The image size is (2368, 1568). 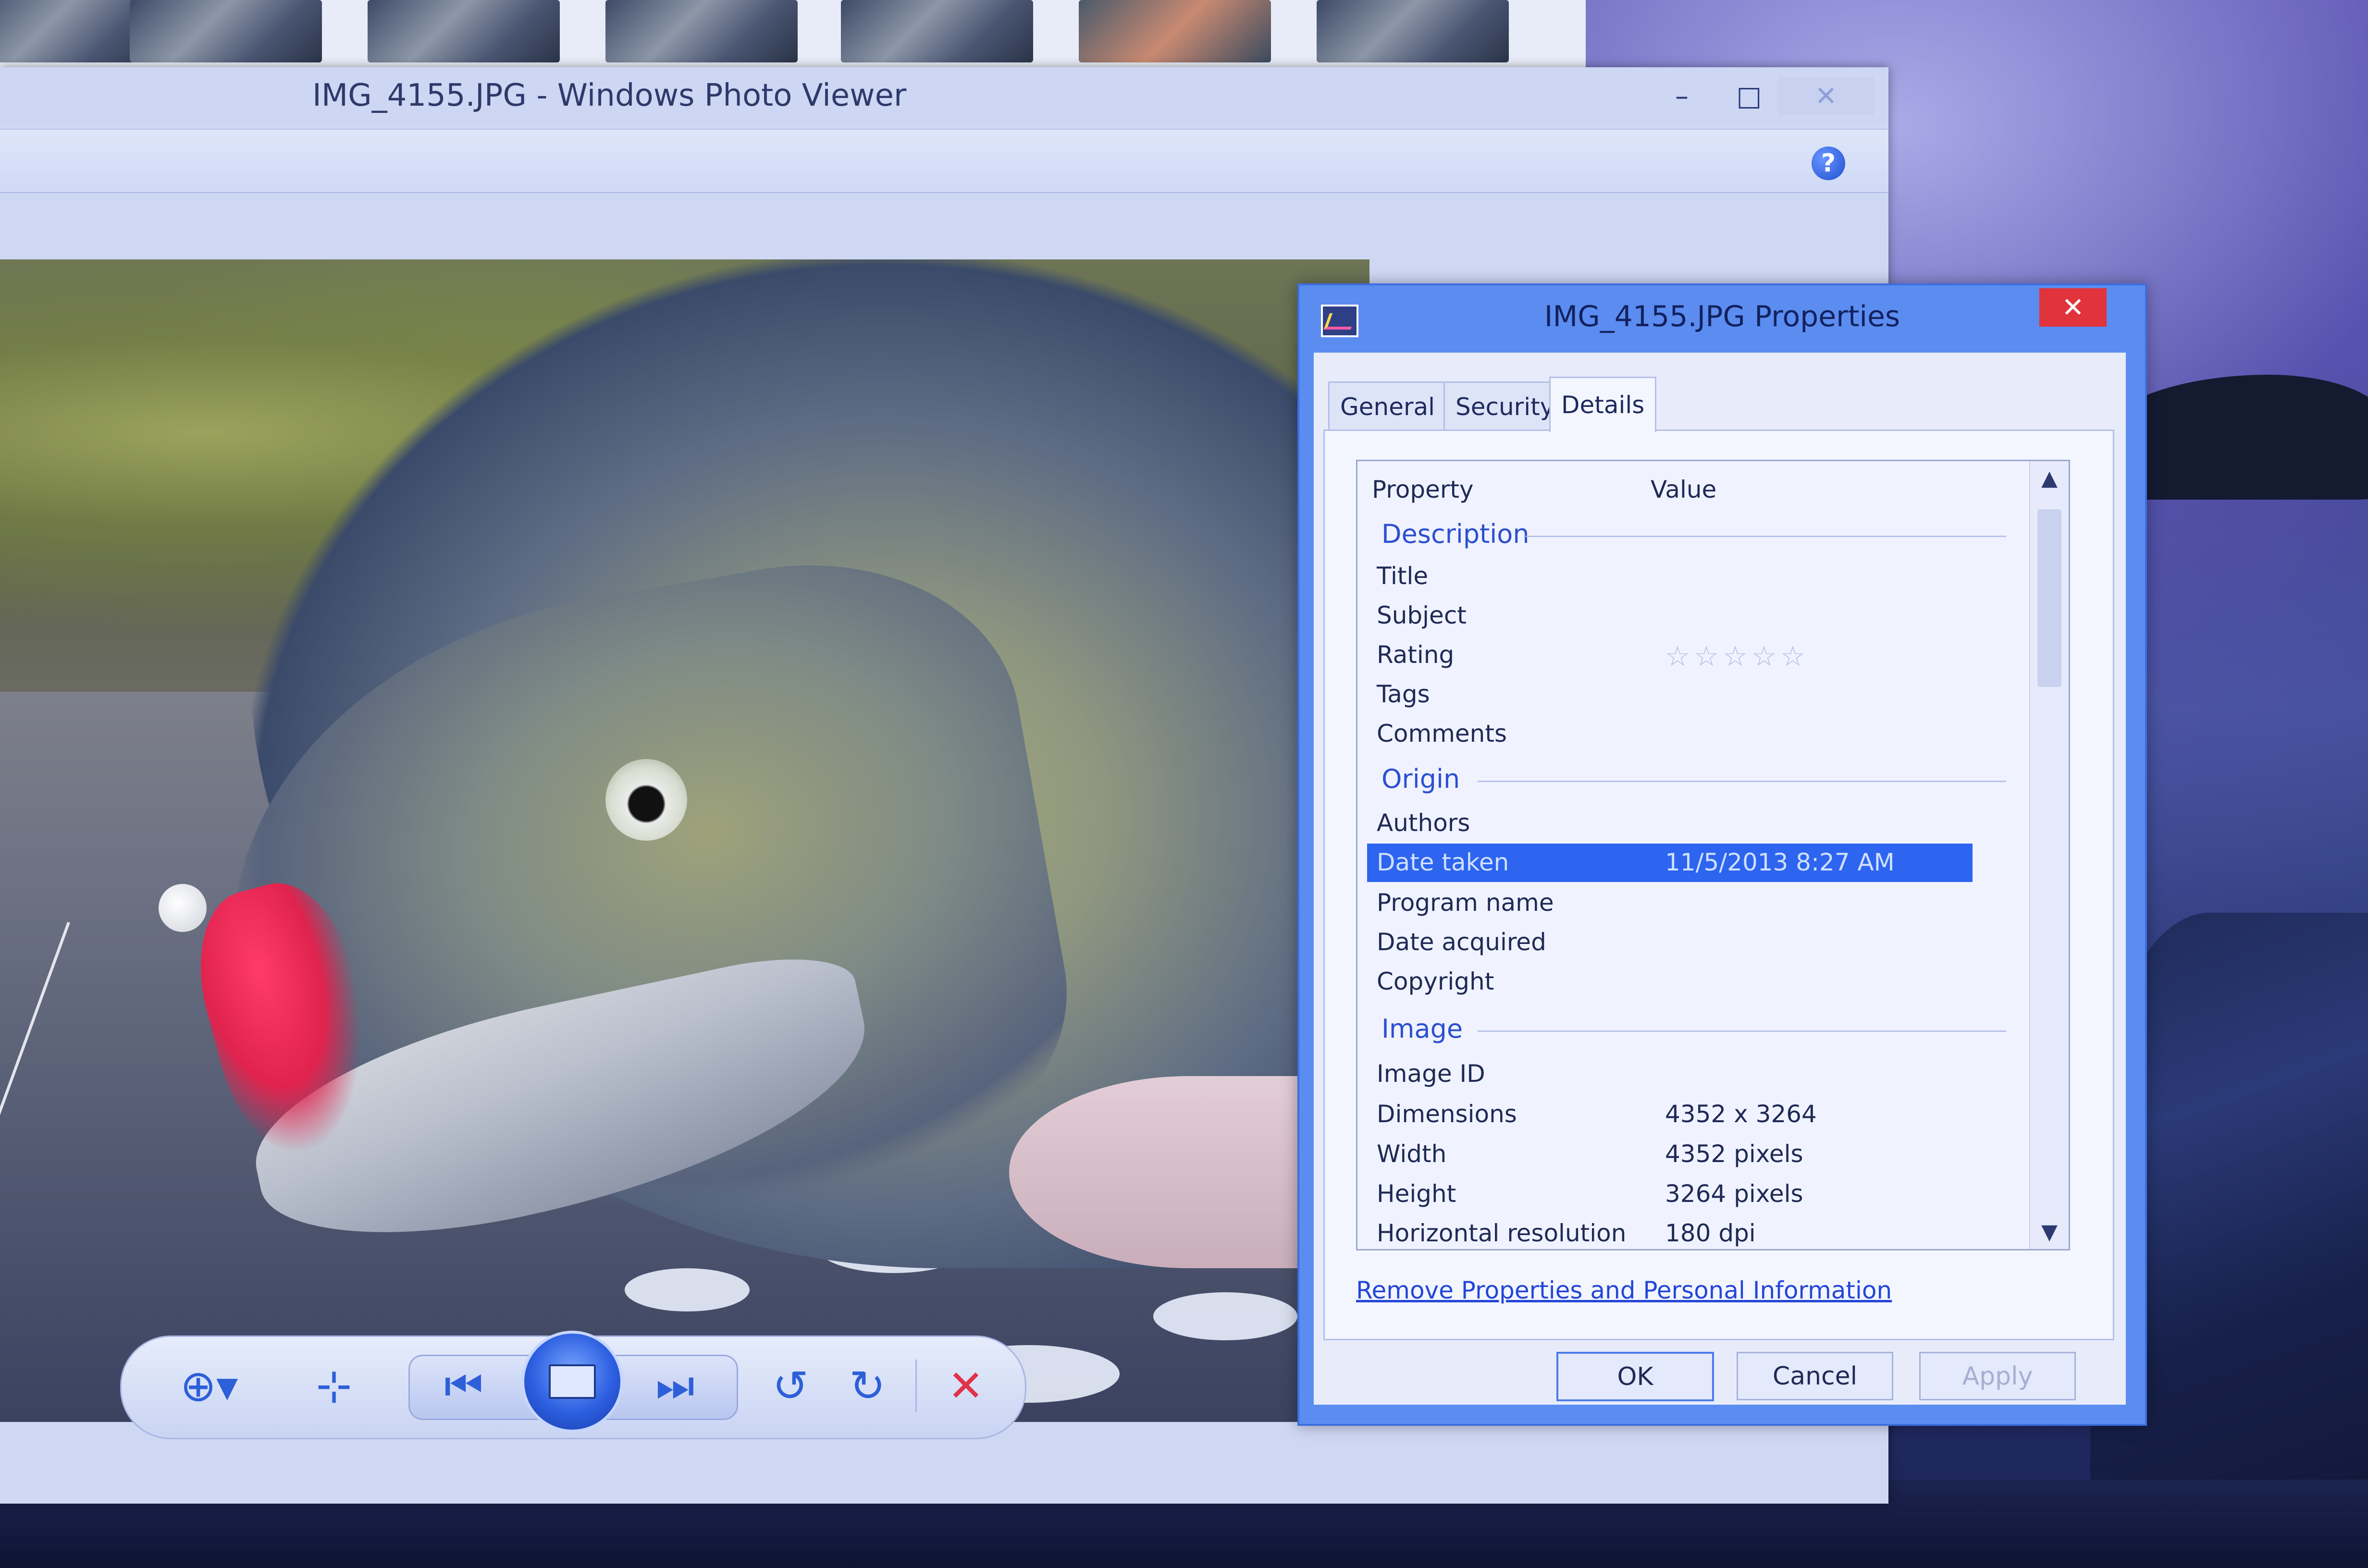 I want to click on column-header-property: Property, so click(x=1423, y=489).